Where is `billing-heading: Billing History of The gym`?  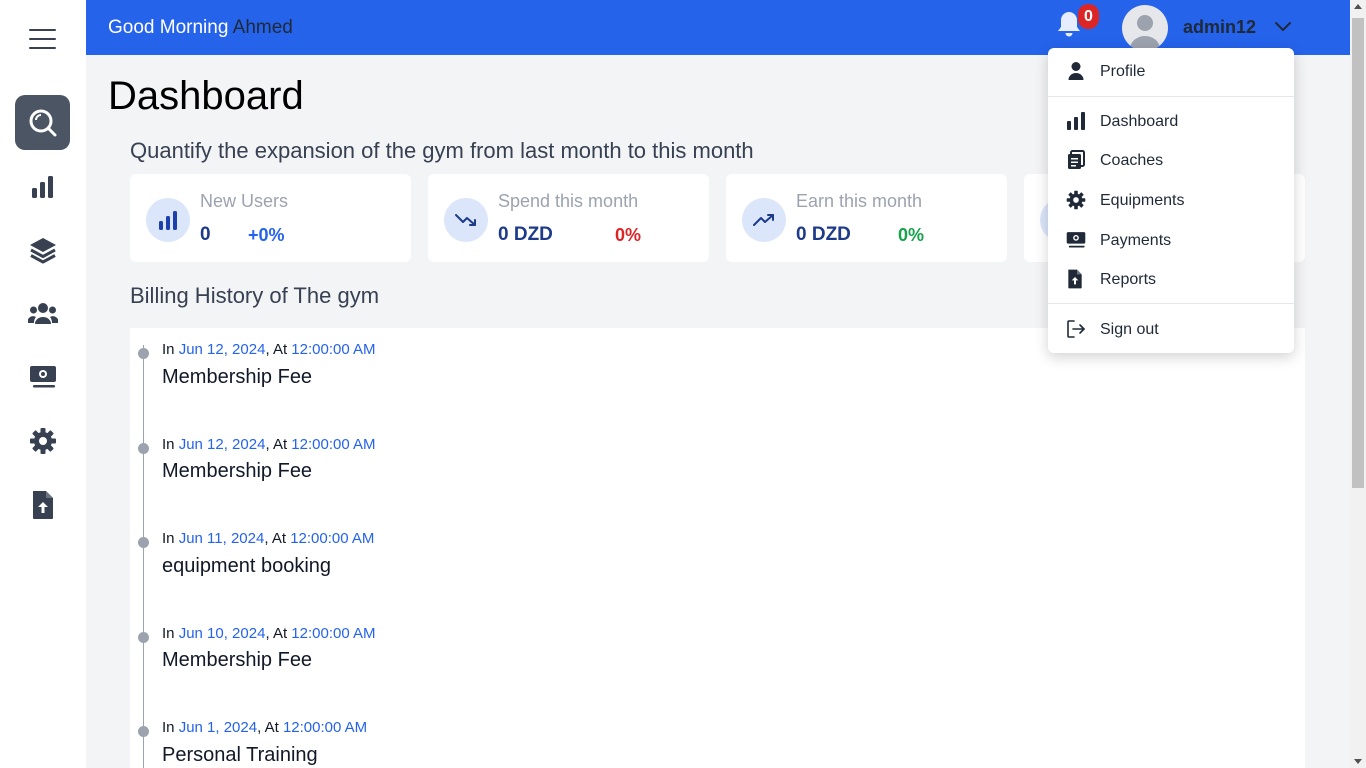 billing-heading: Billing History of The gym is located at coordinates (255, 295).